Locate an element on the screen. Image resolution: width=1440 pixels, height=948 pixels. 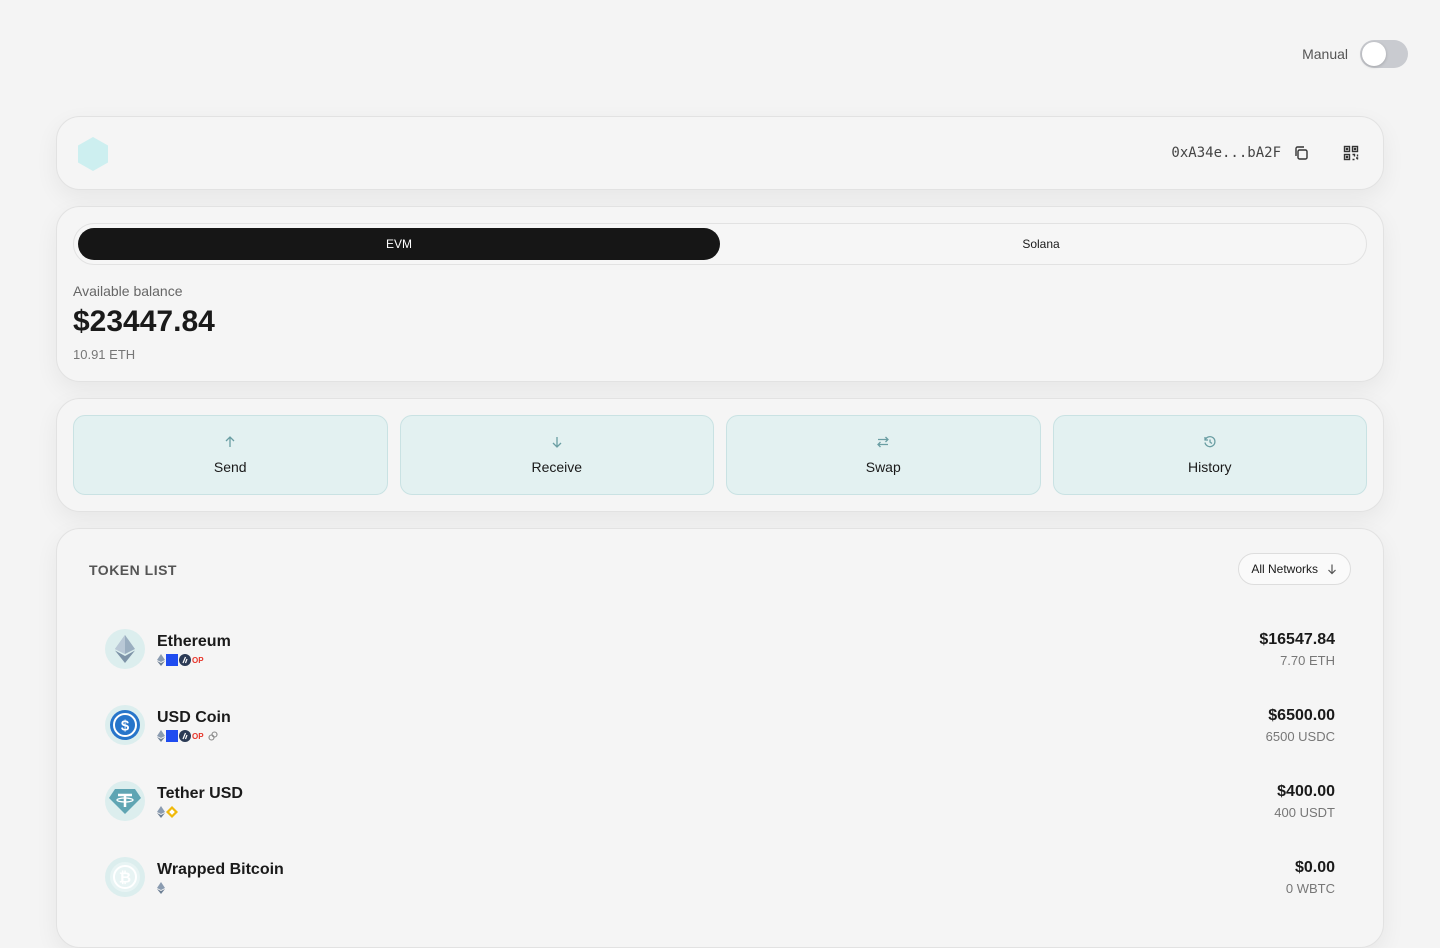
tab-evm: EVM is located at coordinates (399, 244).